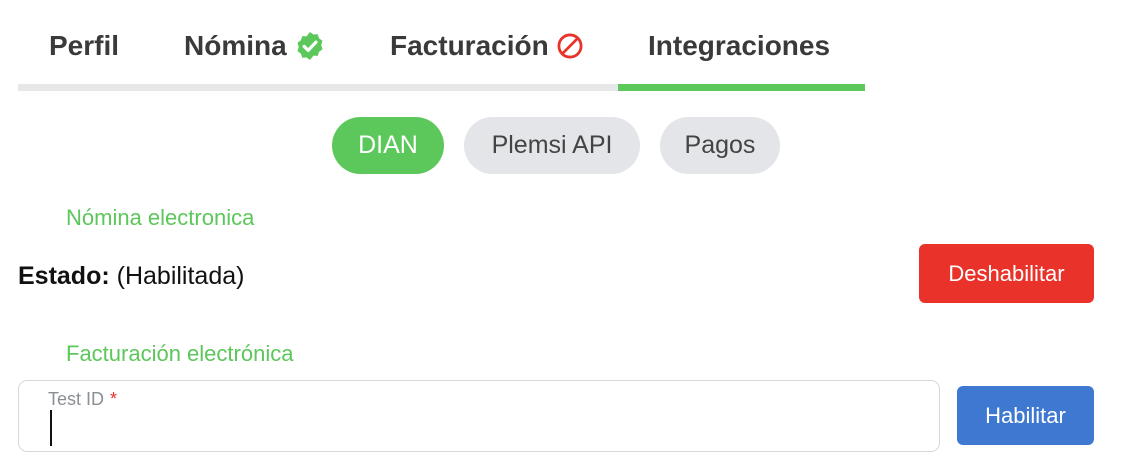  I want to click on subtab-dian-label: DIAN, so click(388, 145).